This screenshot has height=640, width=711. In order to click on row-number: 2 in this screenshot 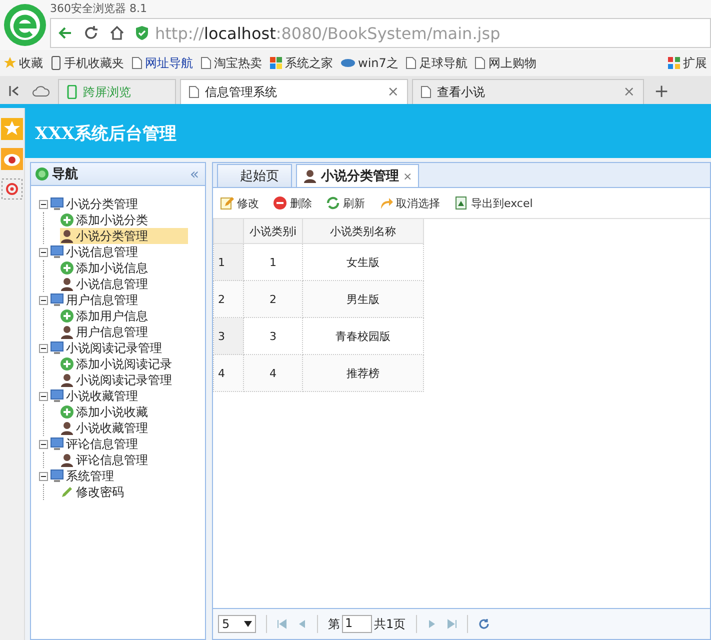, I will do `click(229, 299)`.